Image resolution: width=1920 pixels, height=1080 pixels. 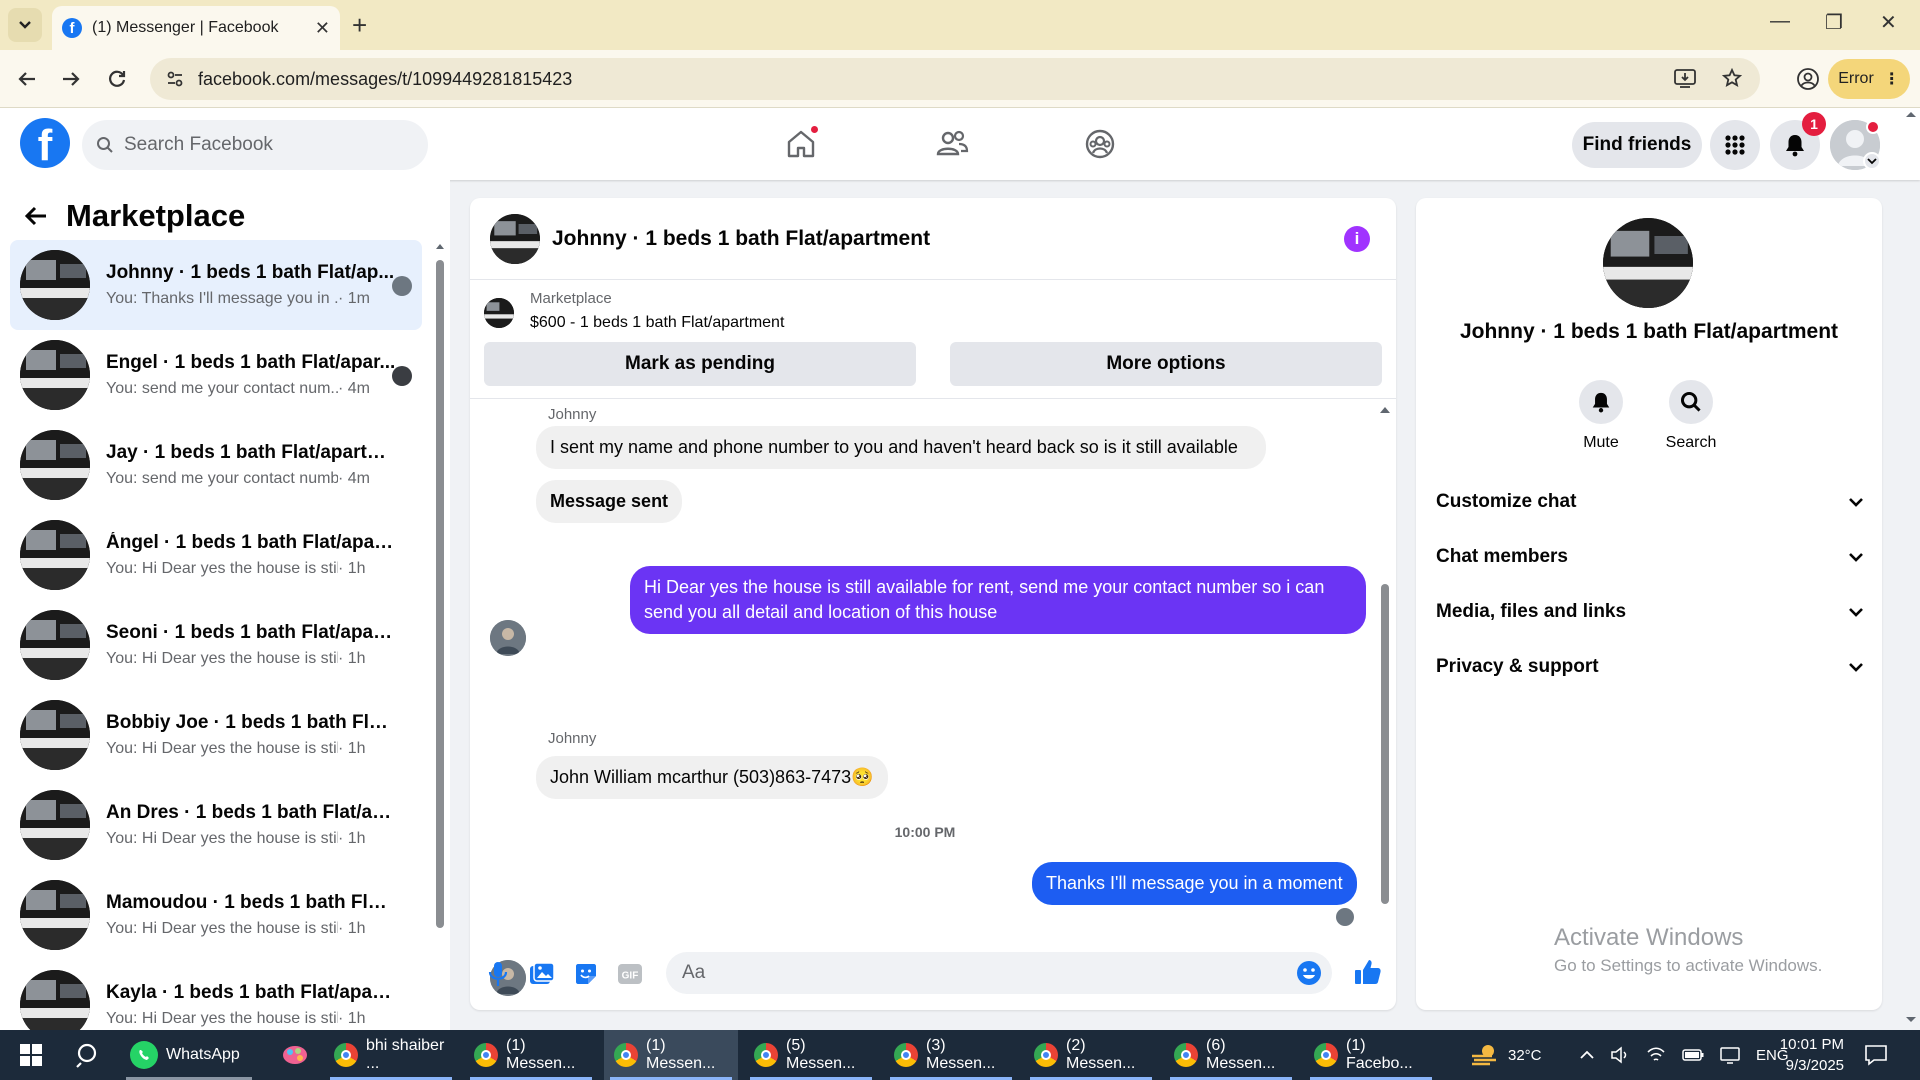 What do you see at coordinates (1309, 973) in the screenshot?
I see `emoji-icon` at bounding box center [1309, 973].